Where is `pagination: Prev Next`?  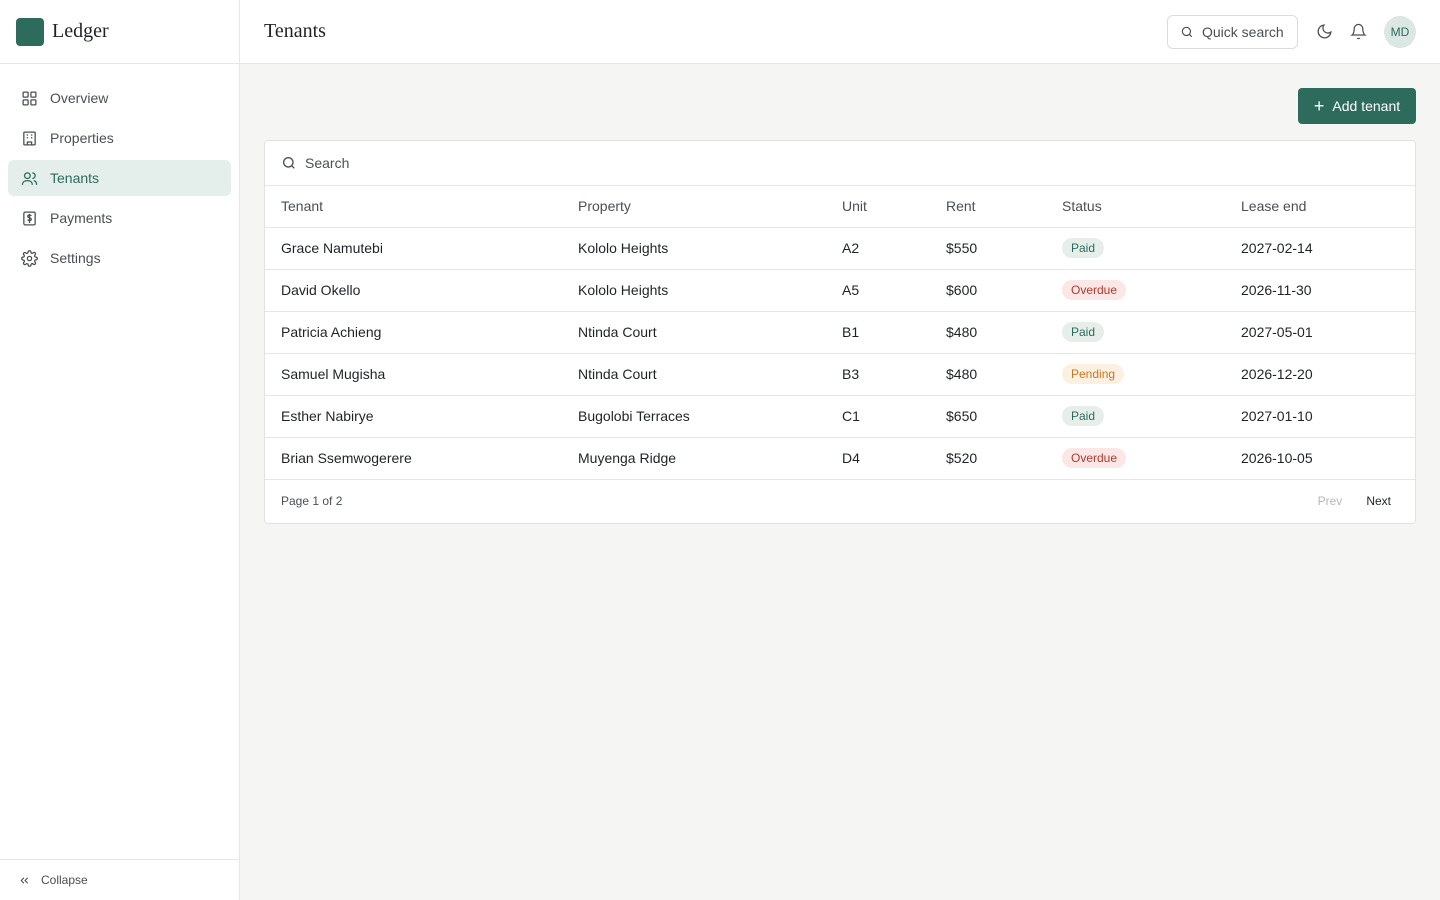 pagination: Prev Next is located at coordinates (1346, 501).